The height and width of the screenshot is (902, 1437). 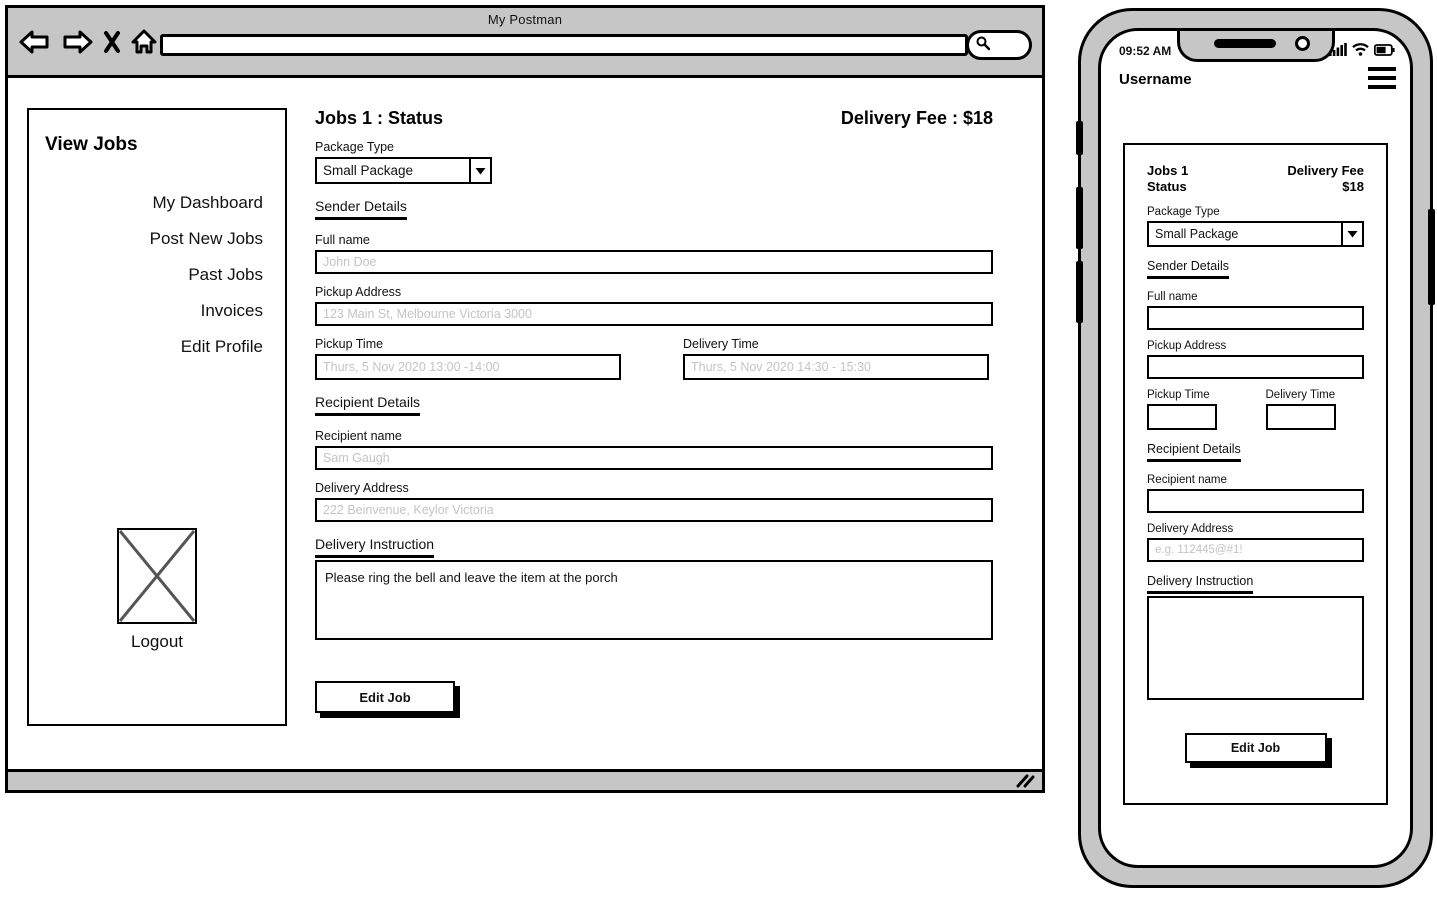 What do you see at coordinates (1255, 179) in the screenshot?
I see `mobile-card-header: Jobs 1 Status Delivery Fee $18` at bounding box center [1255, 179].